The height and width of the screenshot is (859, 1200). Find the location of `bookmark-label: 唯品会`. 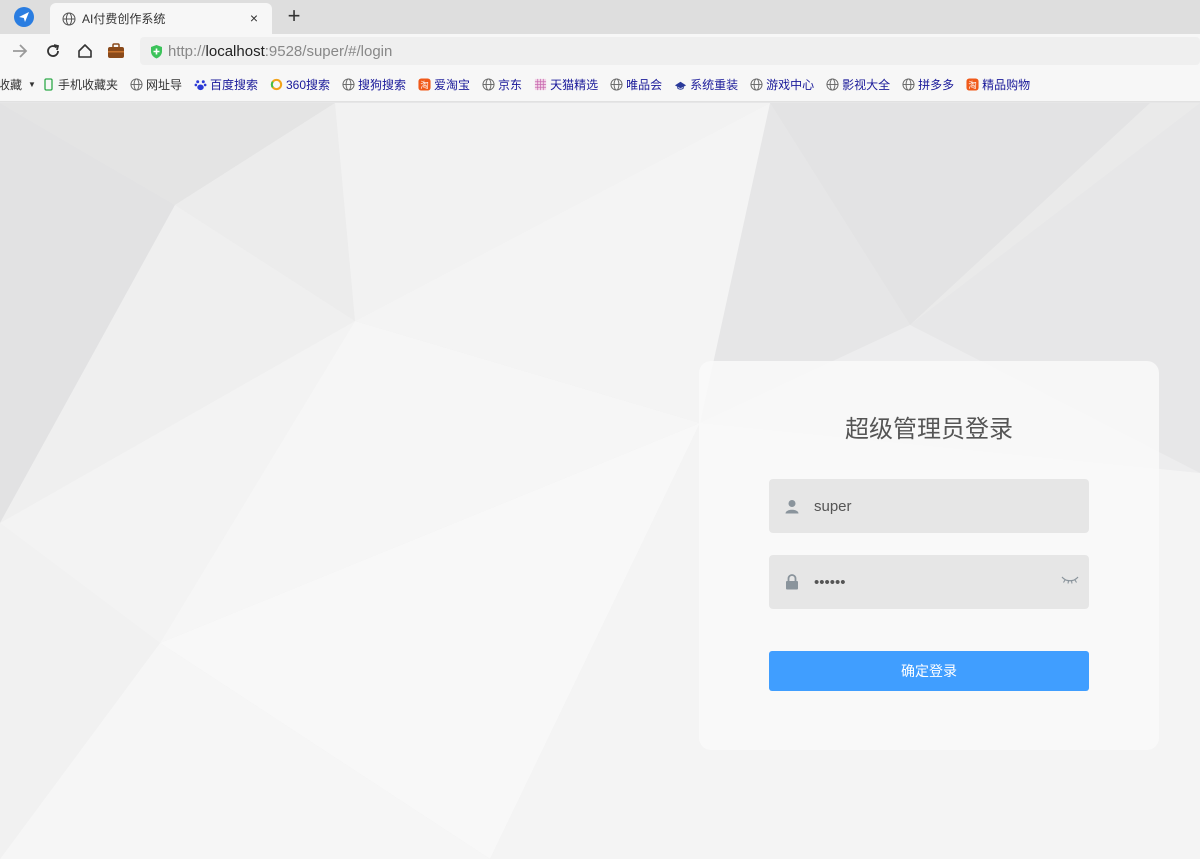

bookmark-label: 唯品会 is located at coordinates (644, 85).